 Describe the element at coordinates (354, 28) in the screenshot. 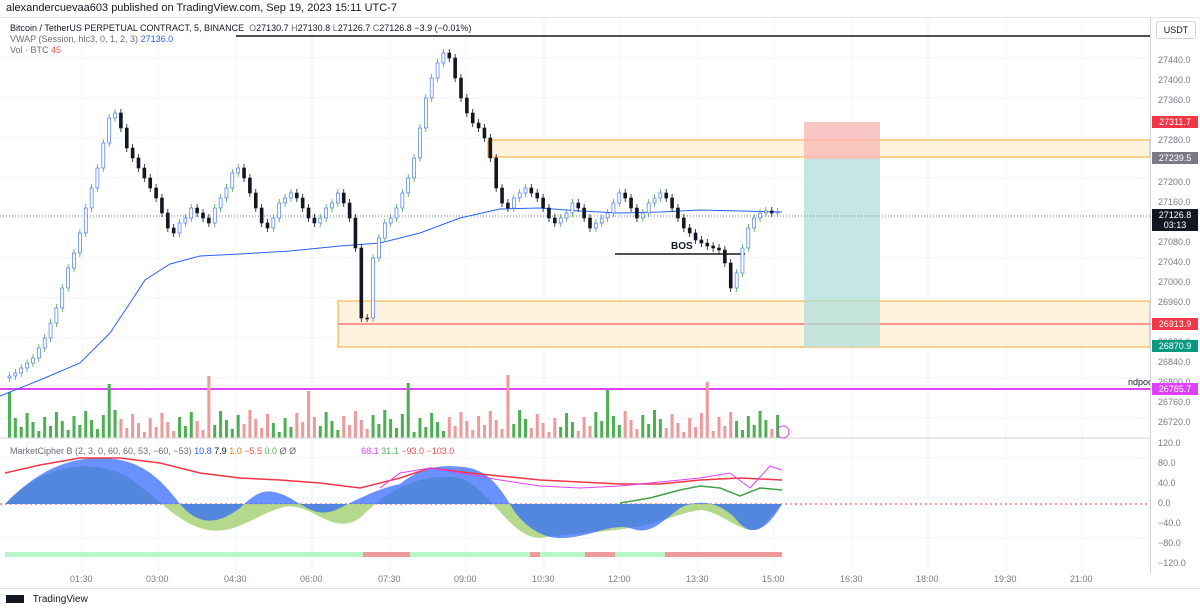

I see `ohlc-low: 27126.7` at that location.